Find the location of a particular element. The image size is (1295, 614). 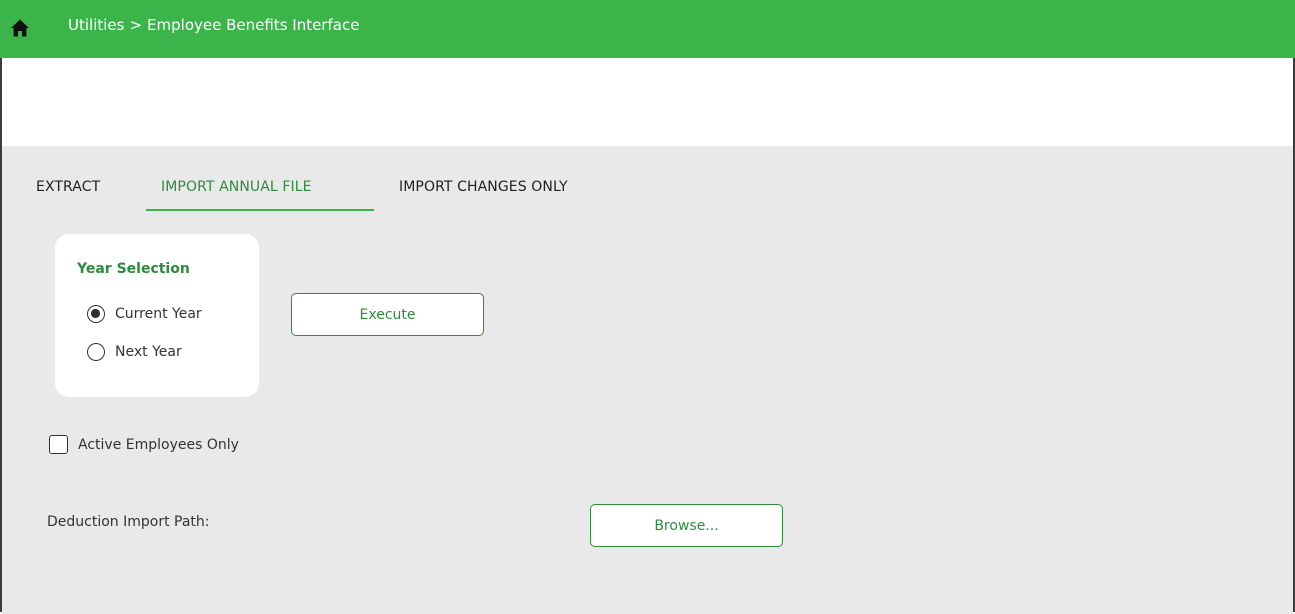

breadcrumb-item-utilities: Utilities is located at coordinates (96, 25).